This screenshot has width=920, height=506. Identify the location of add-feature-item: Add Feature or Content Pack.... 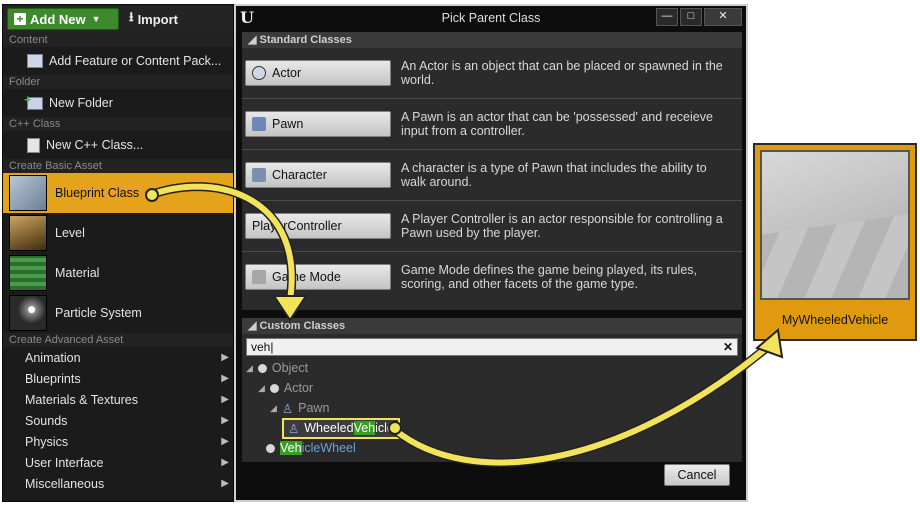
(118, 61).